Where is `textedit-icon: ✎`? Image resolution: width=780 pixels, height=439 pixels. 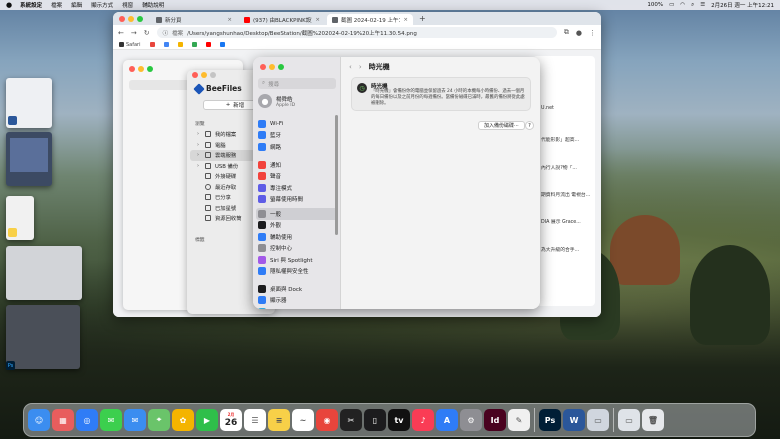
textedit-icon: ✎ is located at coordinates (519, 420).